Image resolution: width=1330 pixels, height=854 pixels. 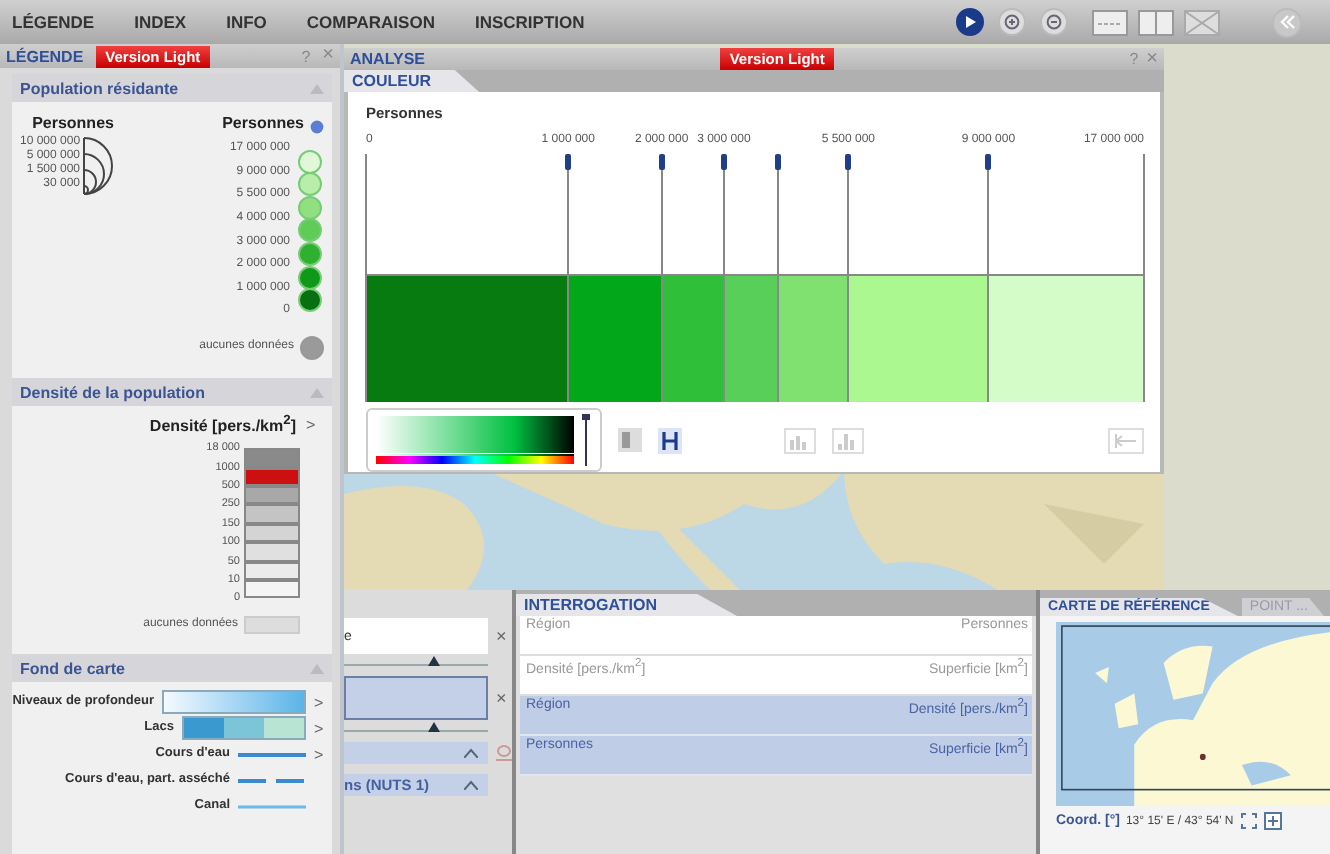 I want to click on pointer-tool-icon, so click(x=970, y=22).